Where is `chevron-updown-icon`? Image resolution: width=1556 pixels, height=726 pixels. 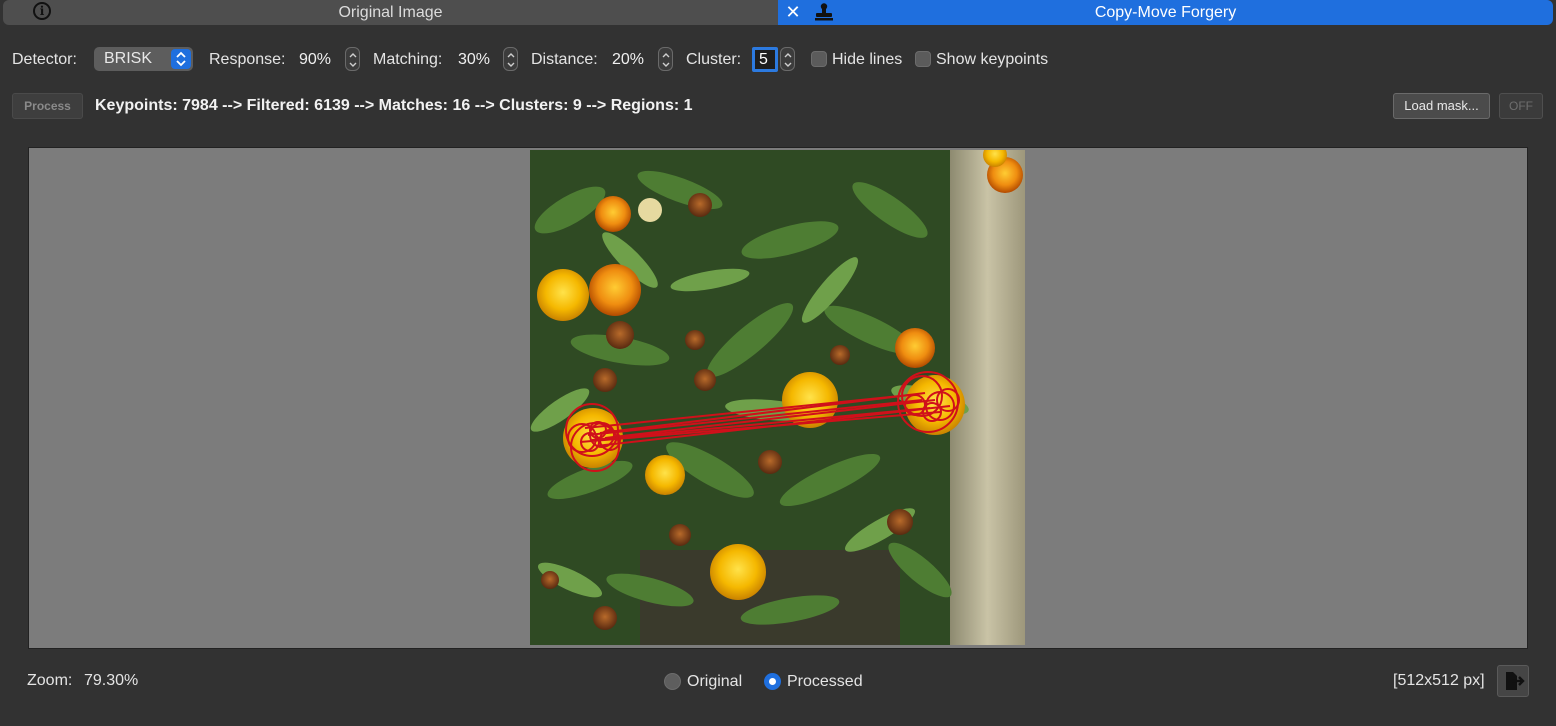
chevron-updown-icon is located at coordinates (181, 59).